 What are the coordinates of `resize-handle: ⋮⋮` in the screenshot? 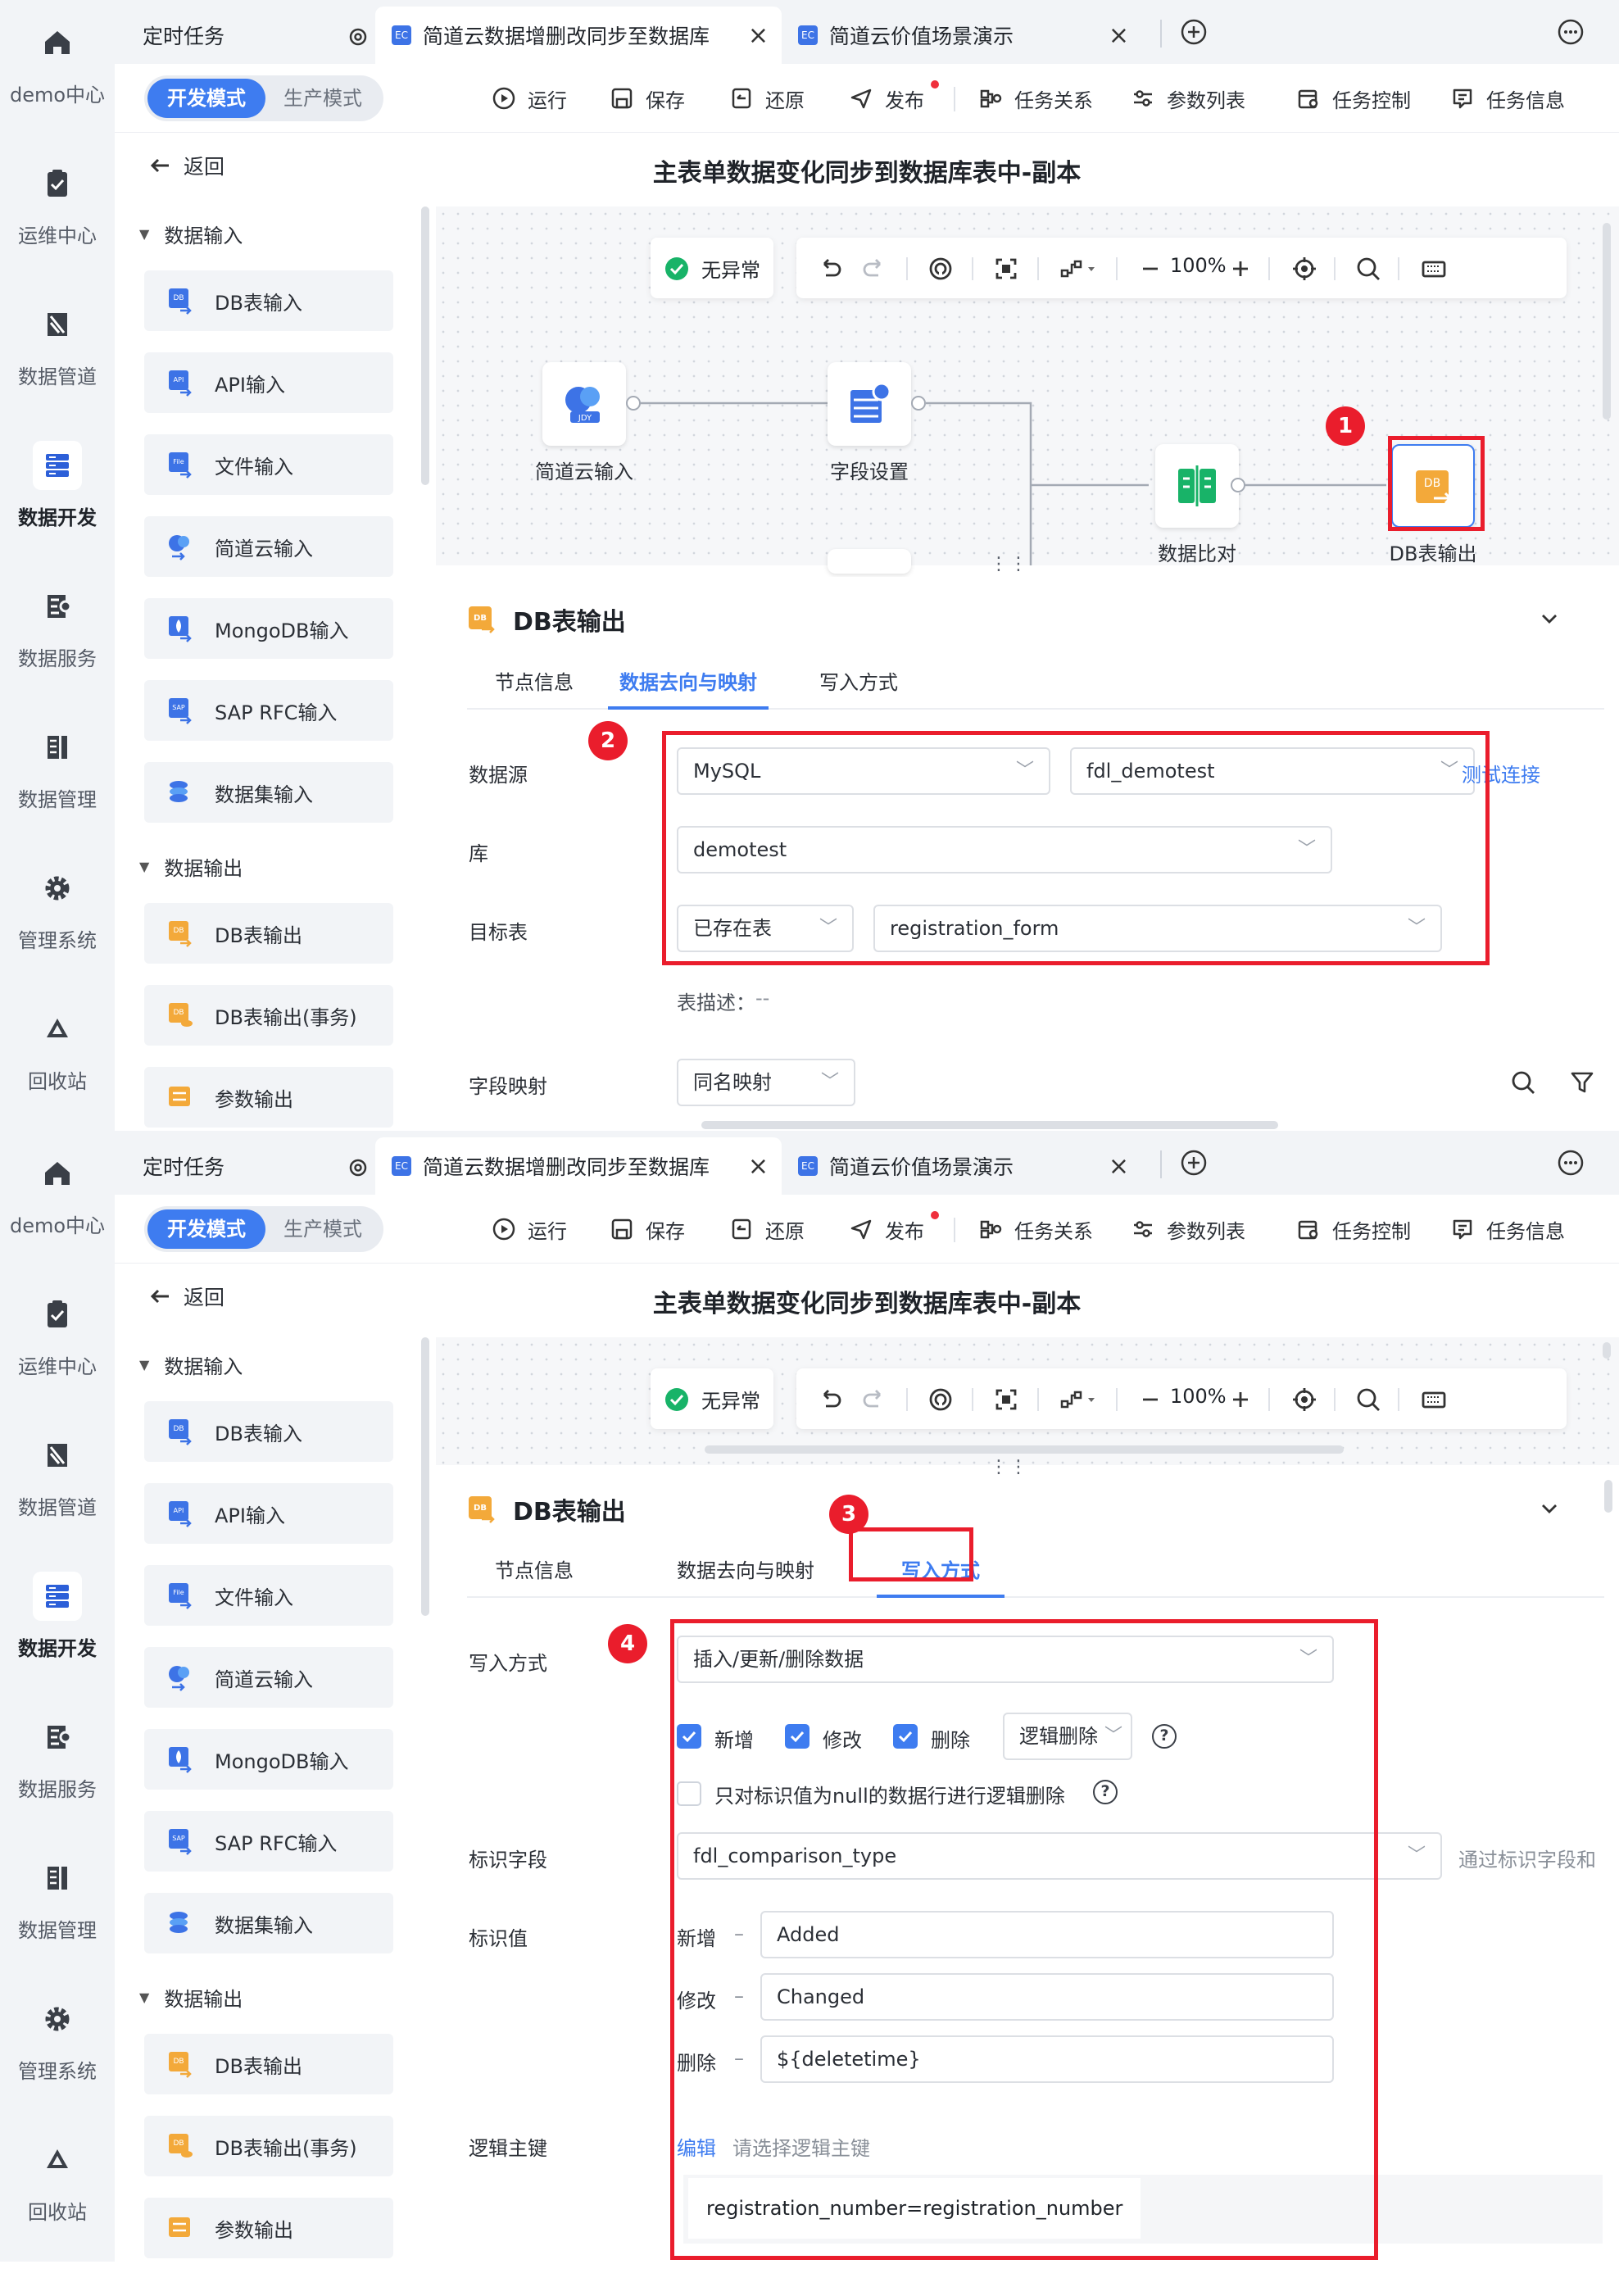 It's located at (1027, 565).